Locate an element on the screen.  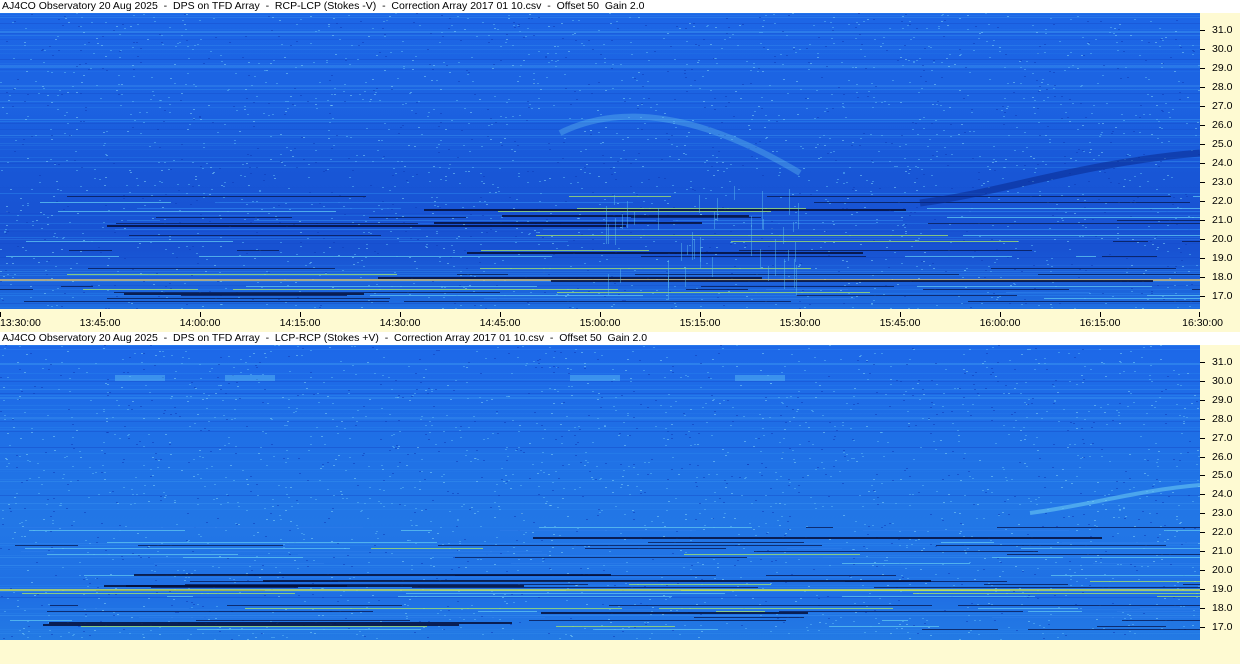
dark-streak is located at coordinates (625, 216).